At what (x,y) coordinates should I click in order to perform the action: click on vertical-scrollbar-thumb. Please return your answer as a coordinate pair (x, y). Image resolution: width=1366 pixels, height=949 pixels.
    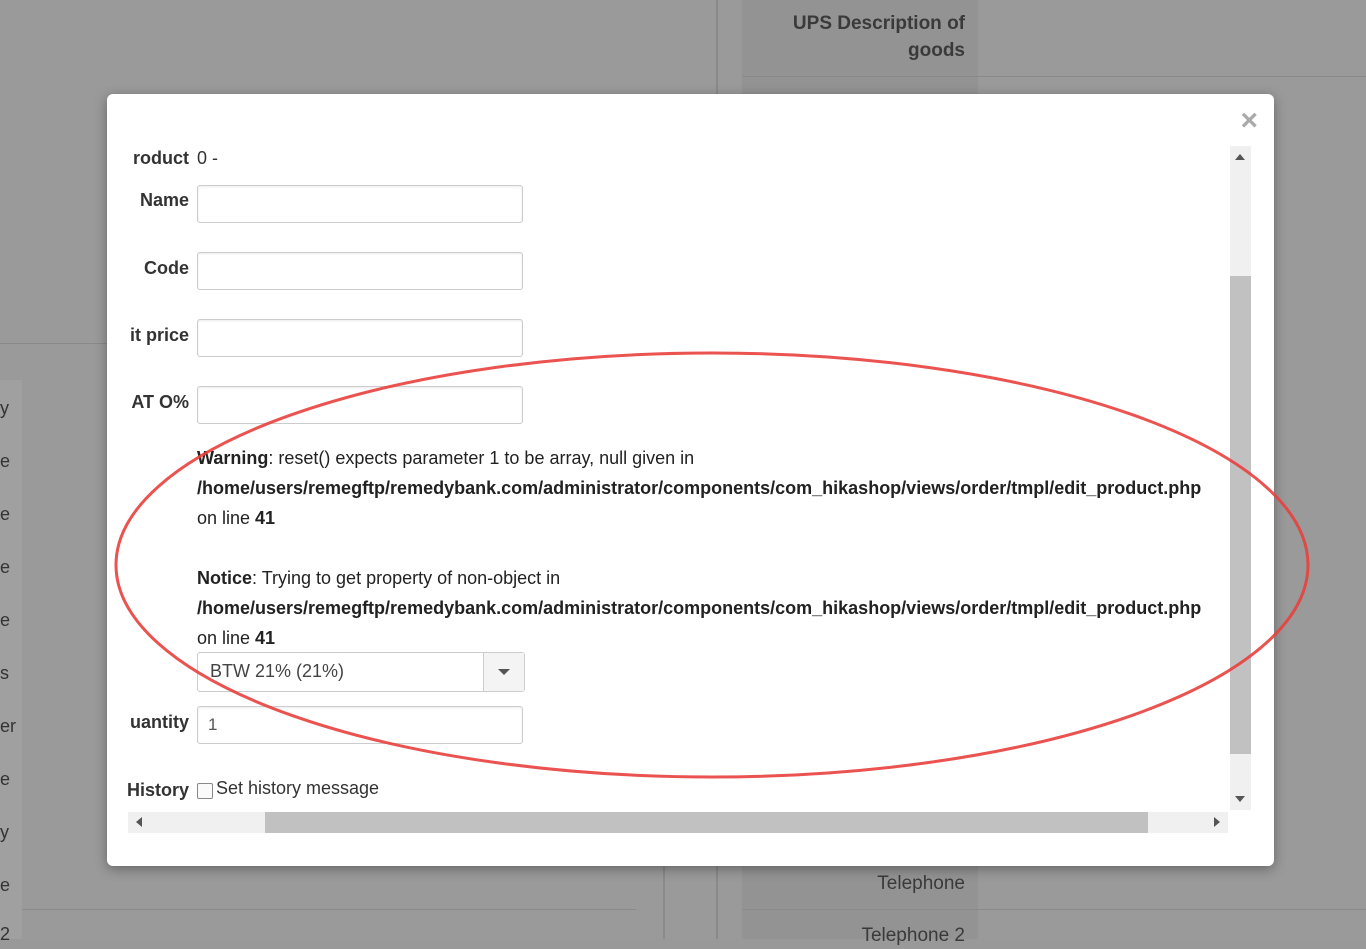
    Looking at the image, I should click on (1240, 515).